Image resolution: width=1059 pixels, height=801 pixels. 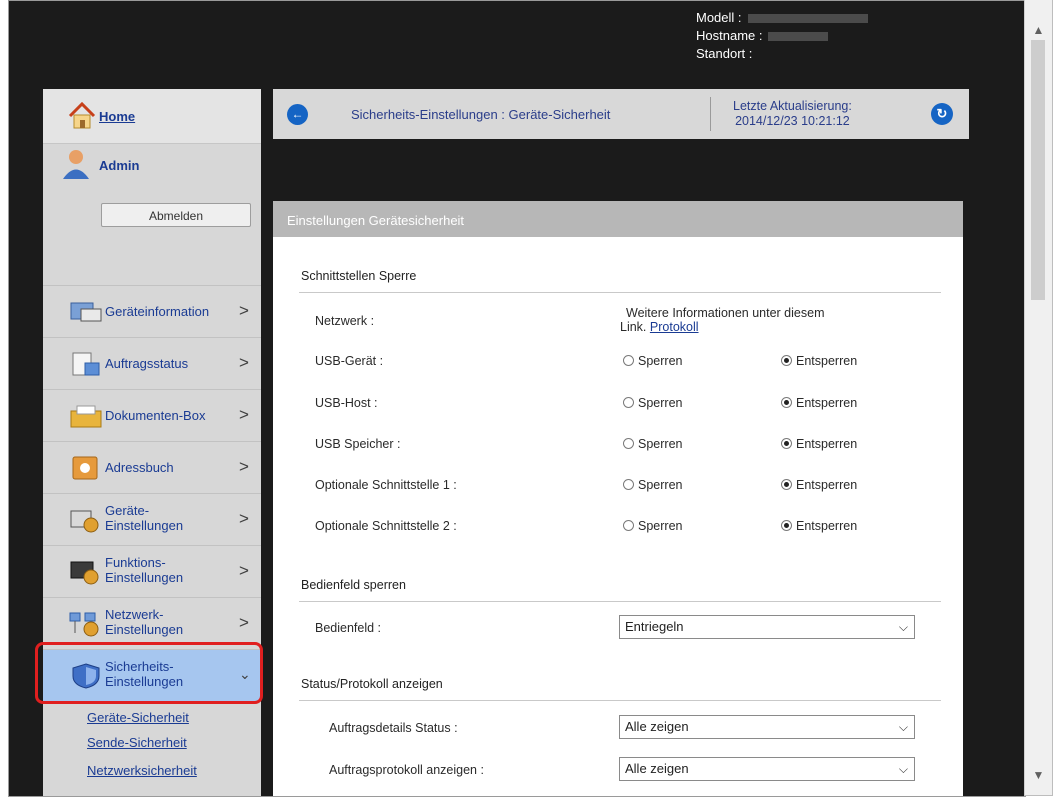 I want to click on back-arrow-icon: ←, so click(x=297, y=114).